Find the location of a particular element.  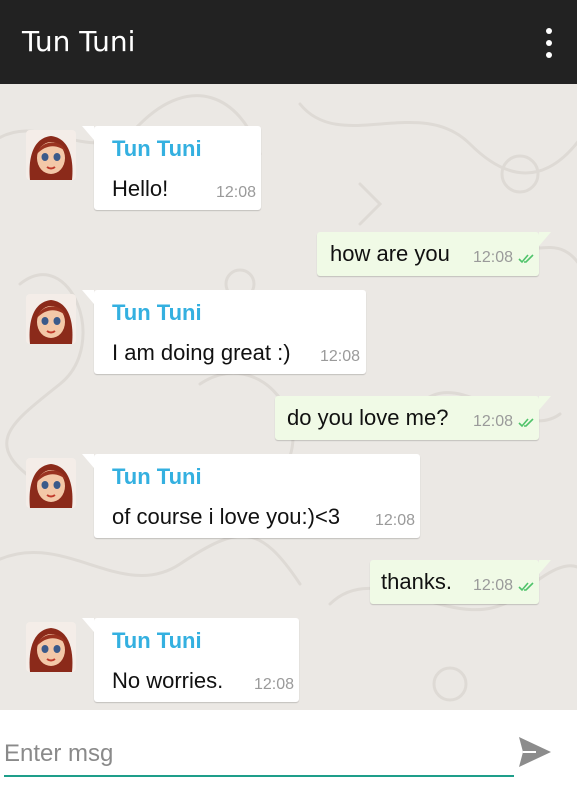

message-bubble-incoming: Tun Tuni Hello! 12:08 is located at coordinates (171, 168).